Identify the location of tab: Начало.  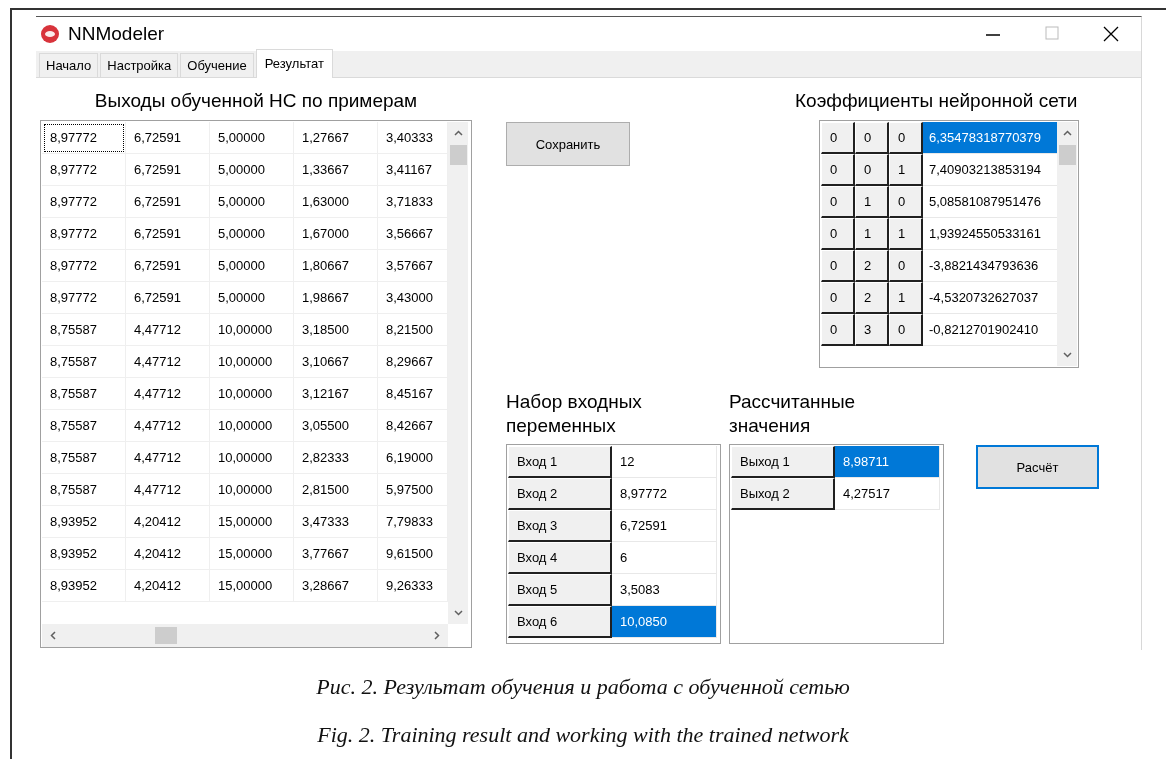
(69, 65).